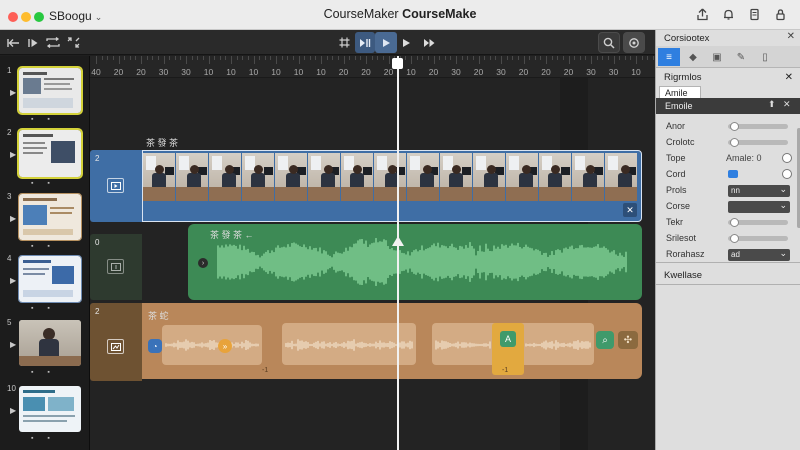 The image size is (800, 450). I want to click on play-pause-icon, so click(365, 42).